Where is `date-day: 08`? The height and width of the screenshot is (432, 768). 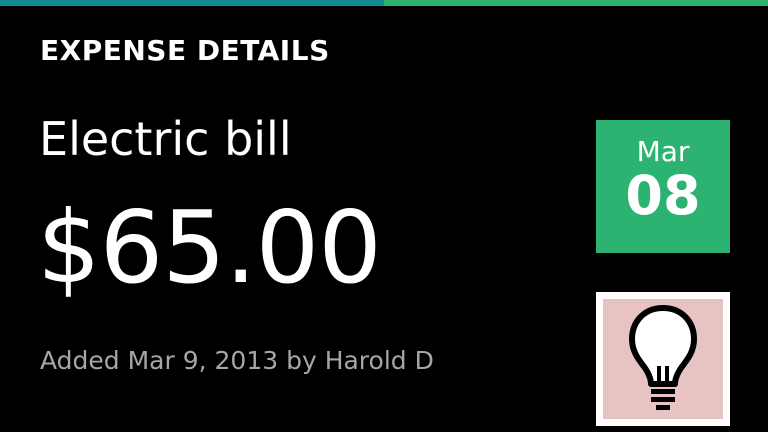 date-day: 08 is located at coordinates (663, 195).